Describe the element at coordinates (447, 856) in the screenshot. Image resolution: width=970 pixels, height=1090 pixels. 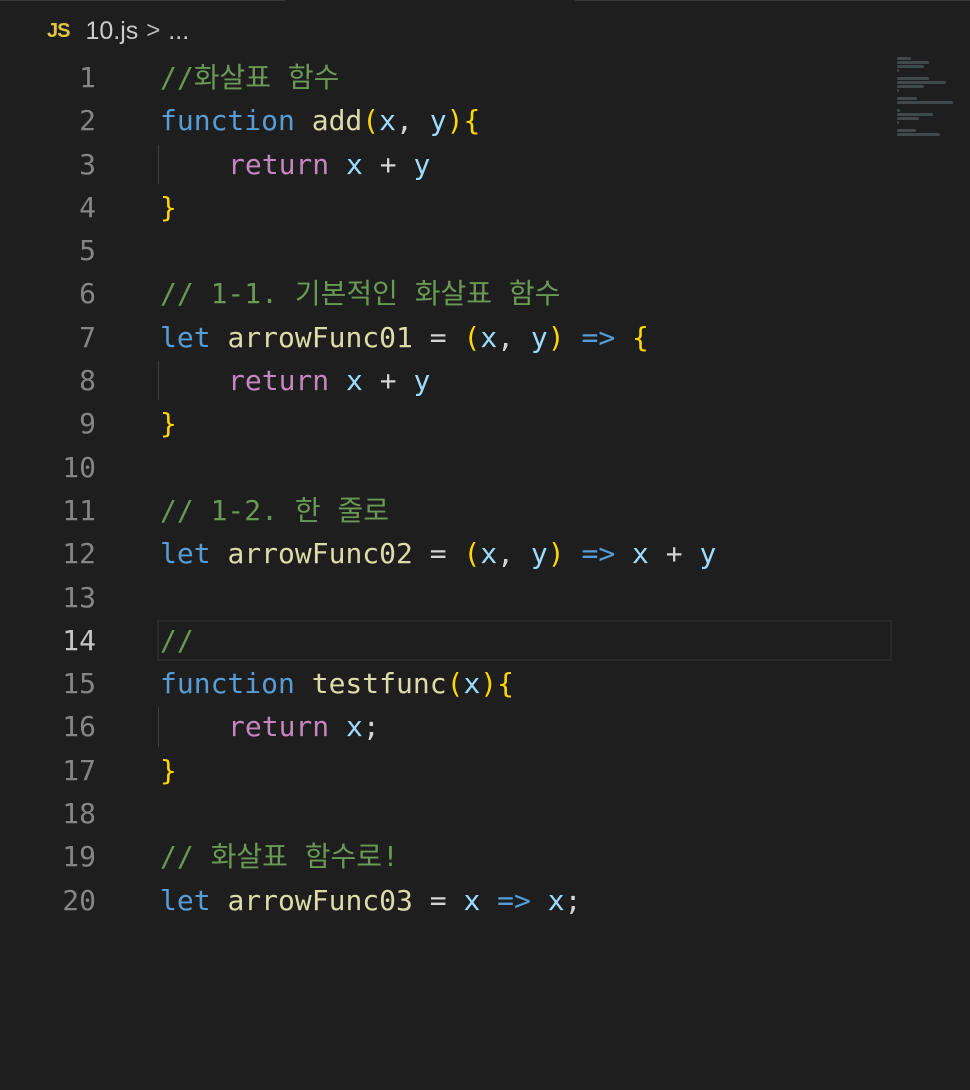
I see `code-line: 19 // 화살표 함수로!` at that location.